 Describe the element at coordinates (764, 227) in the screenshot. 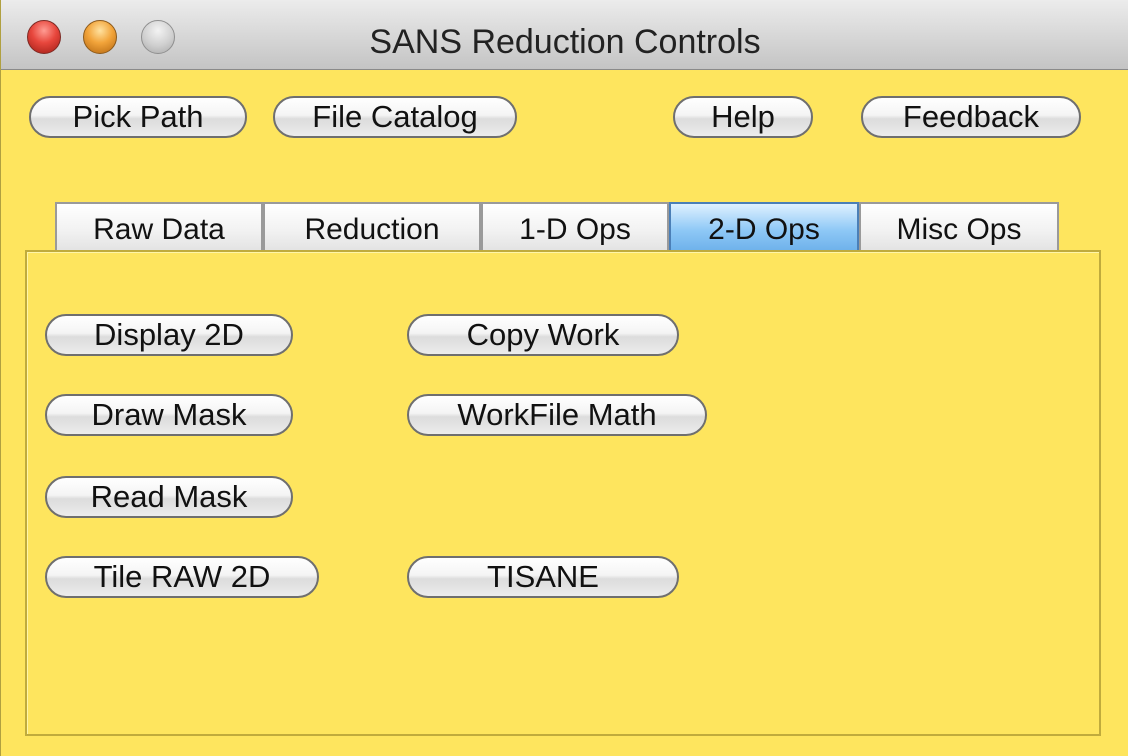

I see `tab-2d-ops: 2-D Ops` at that location.